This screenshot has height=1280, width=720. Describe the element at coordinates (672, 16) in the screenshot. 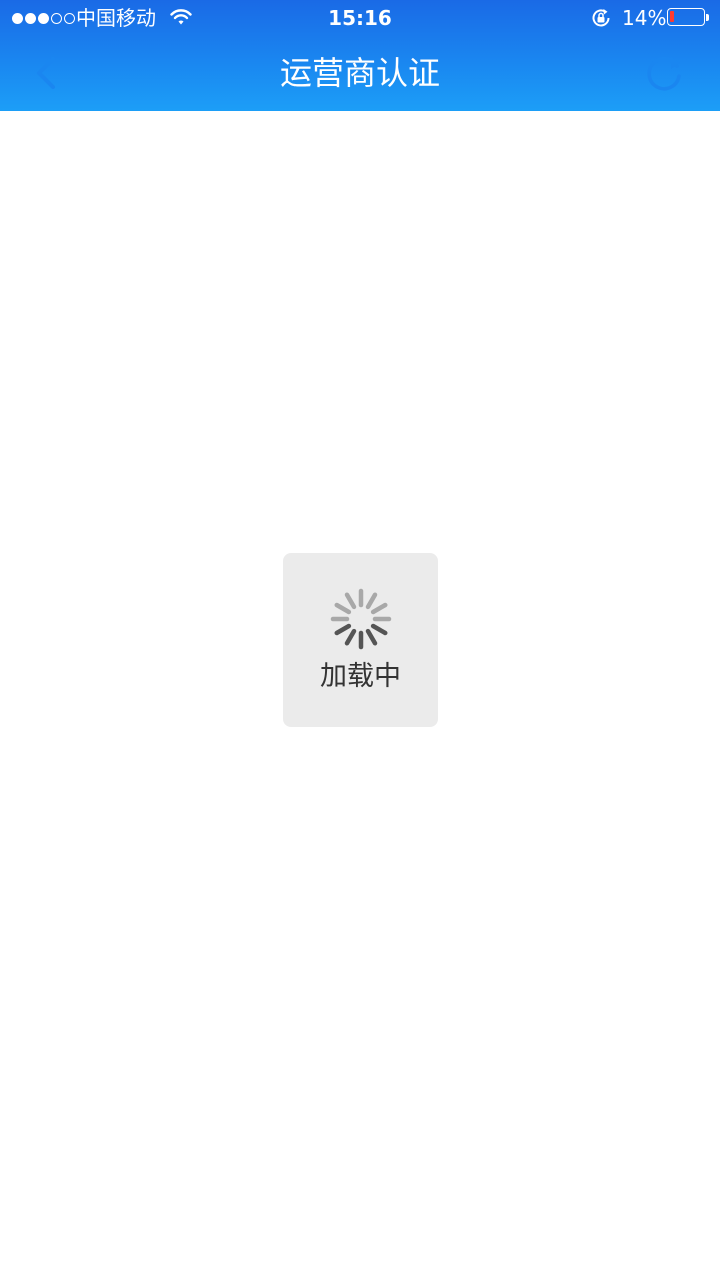

I see `battery-level` at that location.